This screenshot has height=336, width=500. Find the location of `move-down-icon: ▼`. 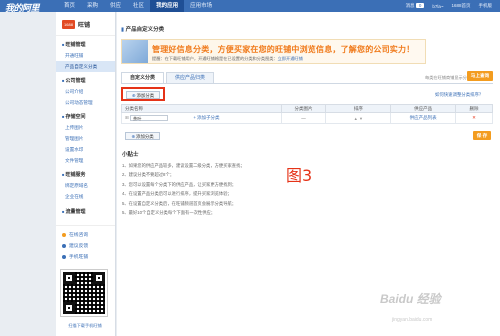

move-down-icon: ▼ is located at coordinates (361, 118).